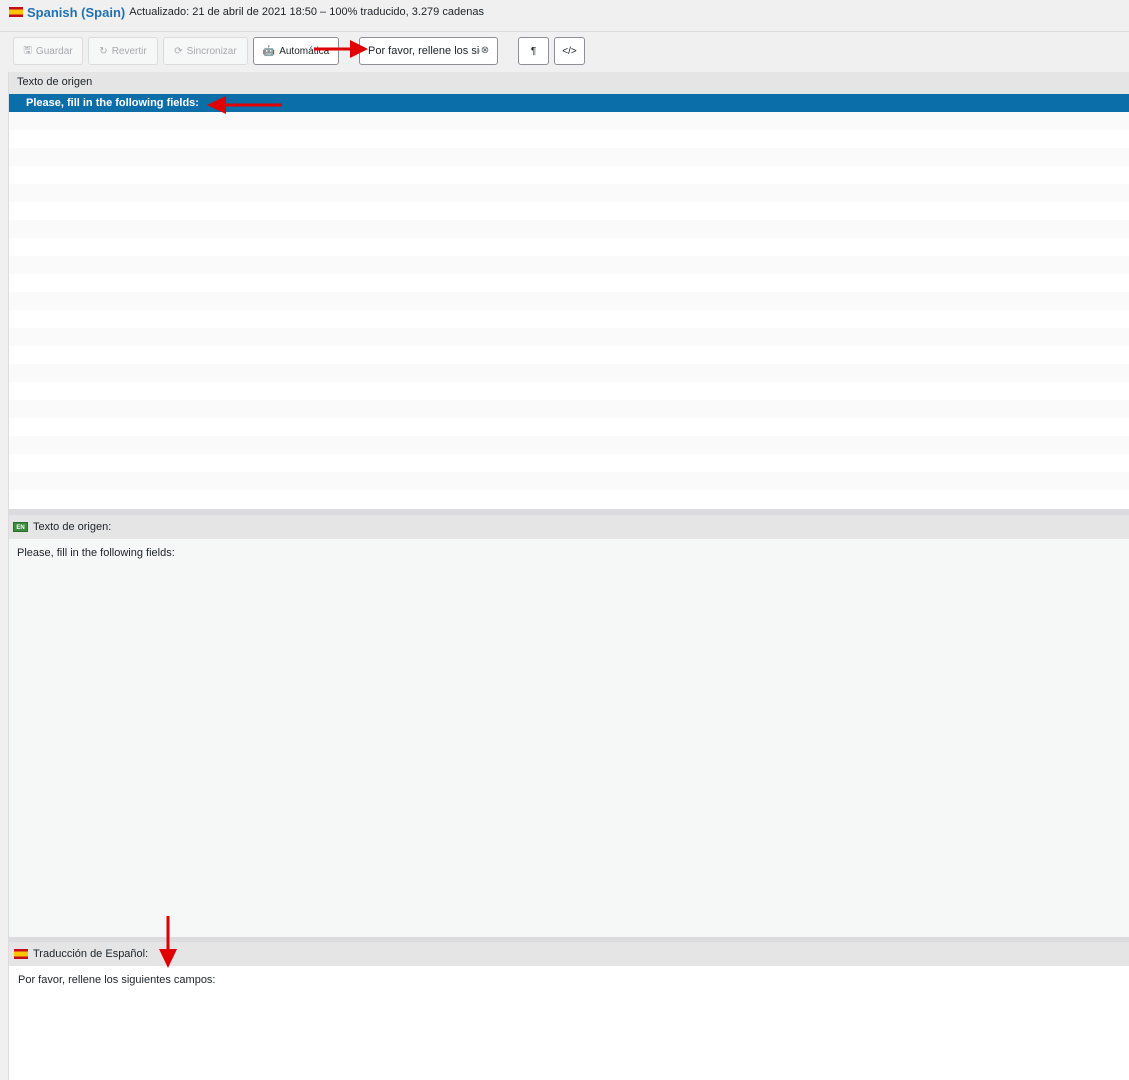 The height and width of the screenshot is (1080, 1129). Describe the element at coordinates (304, 51) in the screenshot. I see `auto-label: Automática` at that location.